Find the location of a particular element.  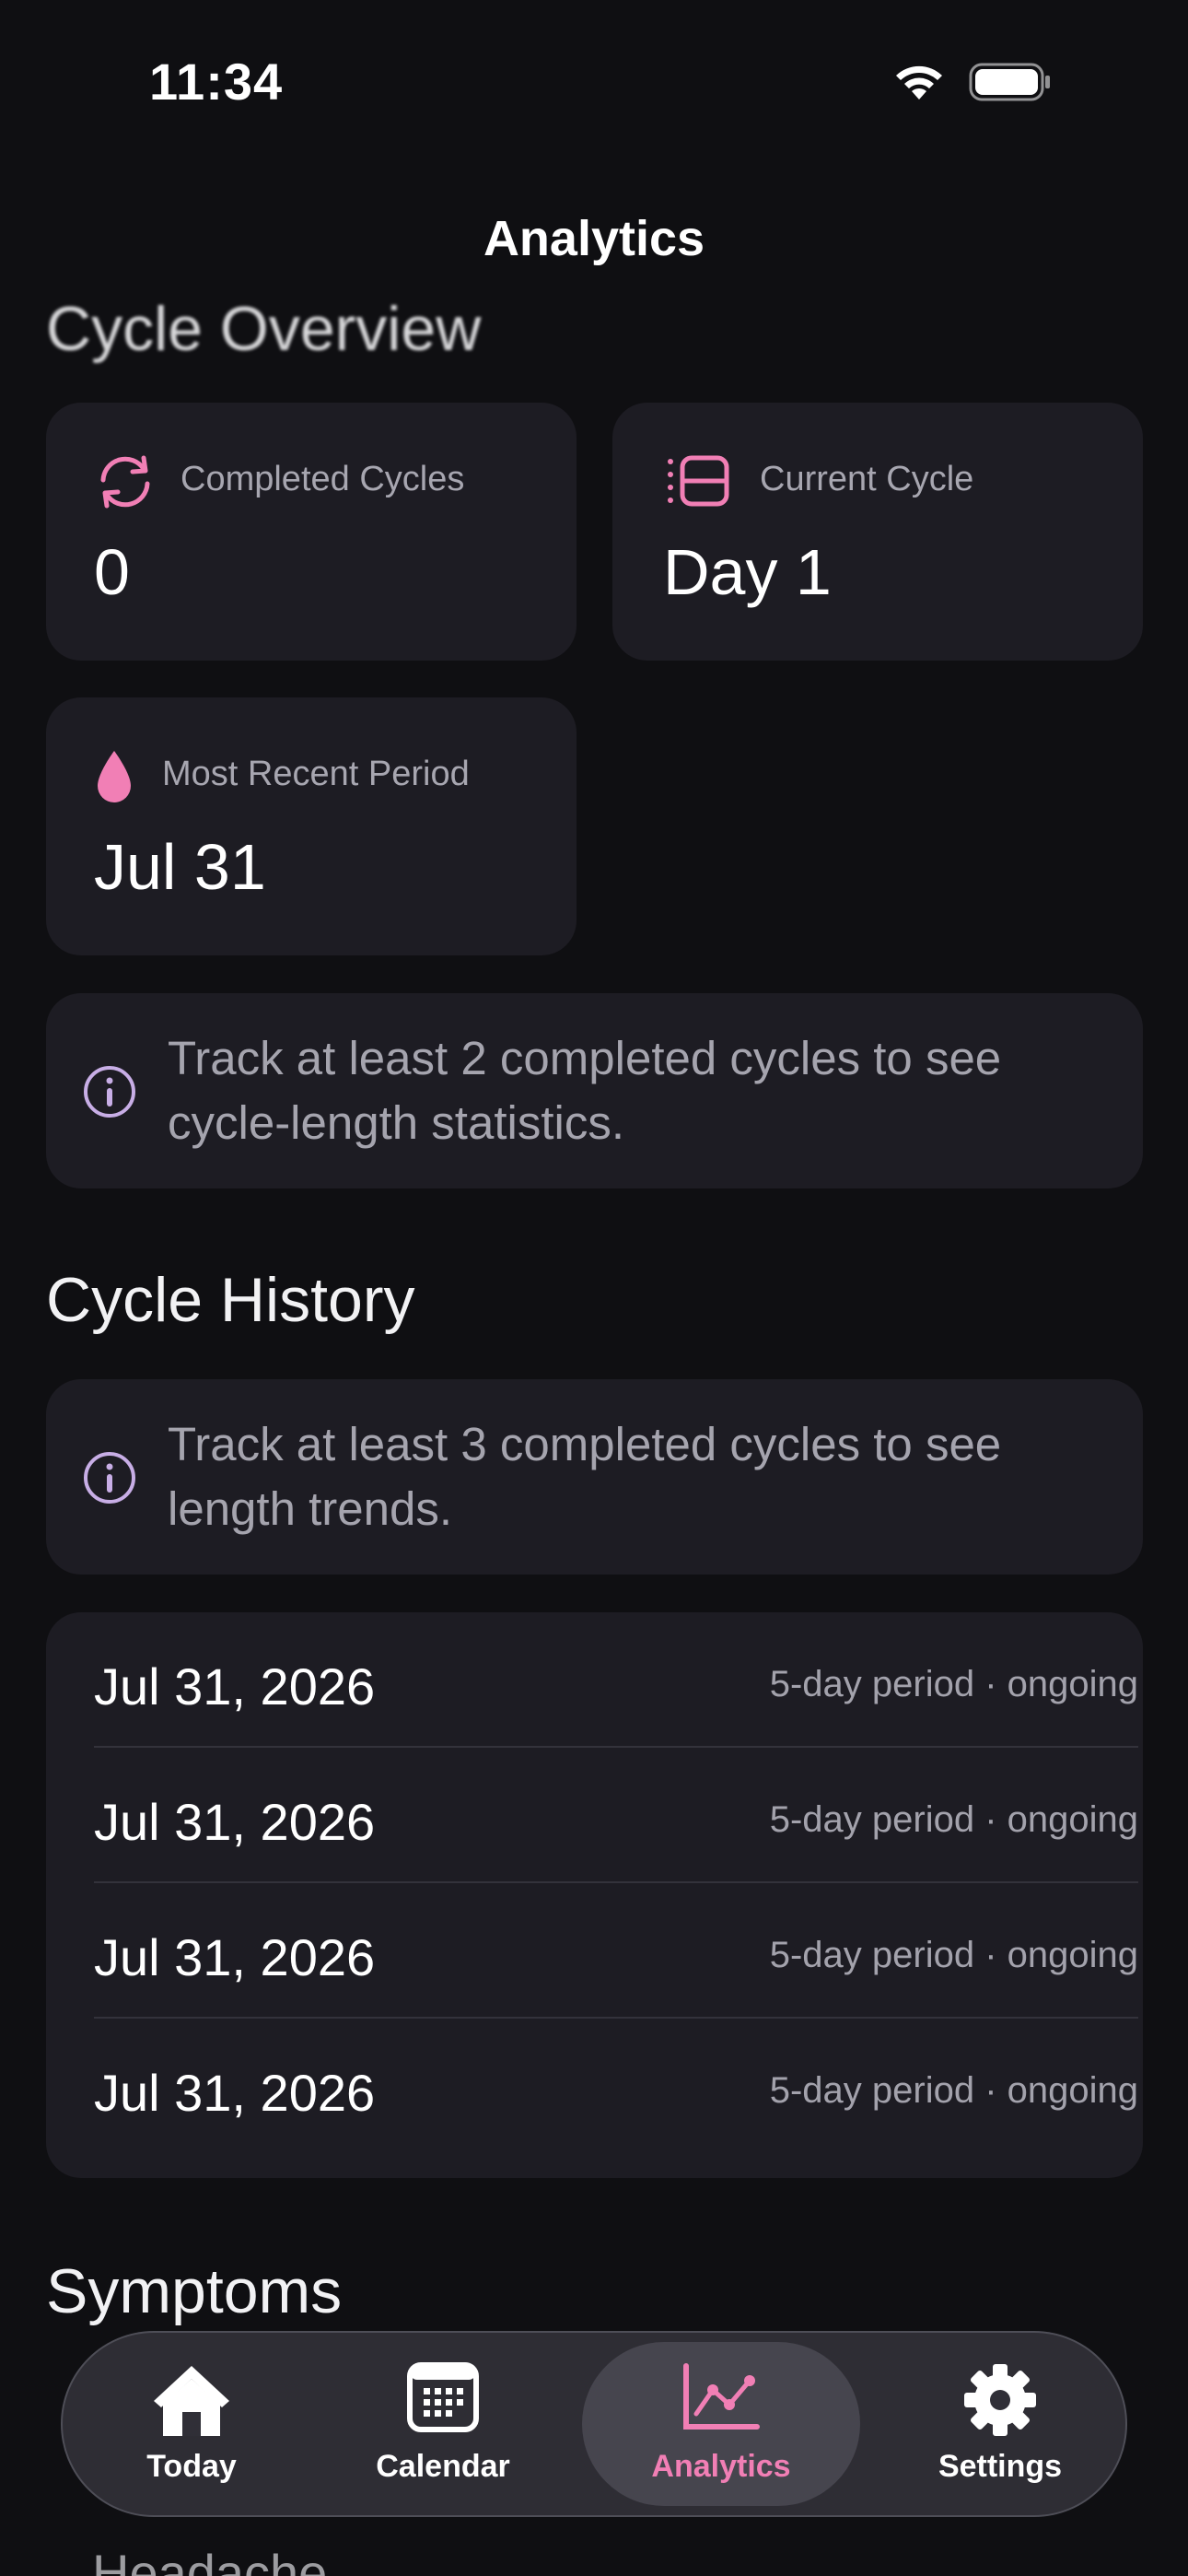

tab-calendar: Calendar is located at coordinates (443, 2424).